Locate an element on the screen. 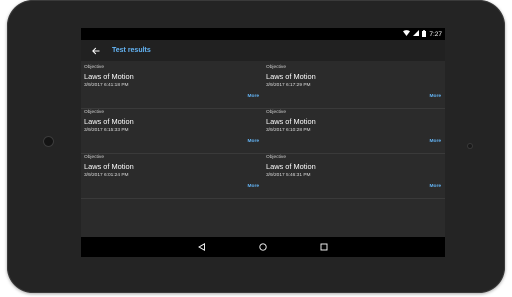  result-date: 3/9/2017 6:41:18 PM is located at coordinates (106, 85).